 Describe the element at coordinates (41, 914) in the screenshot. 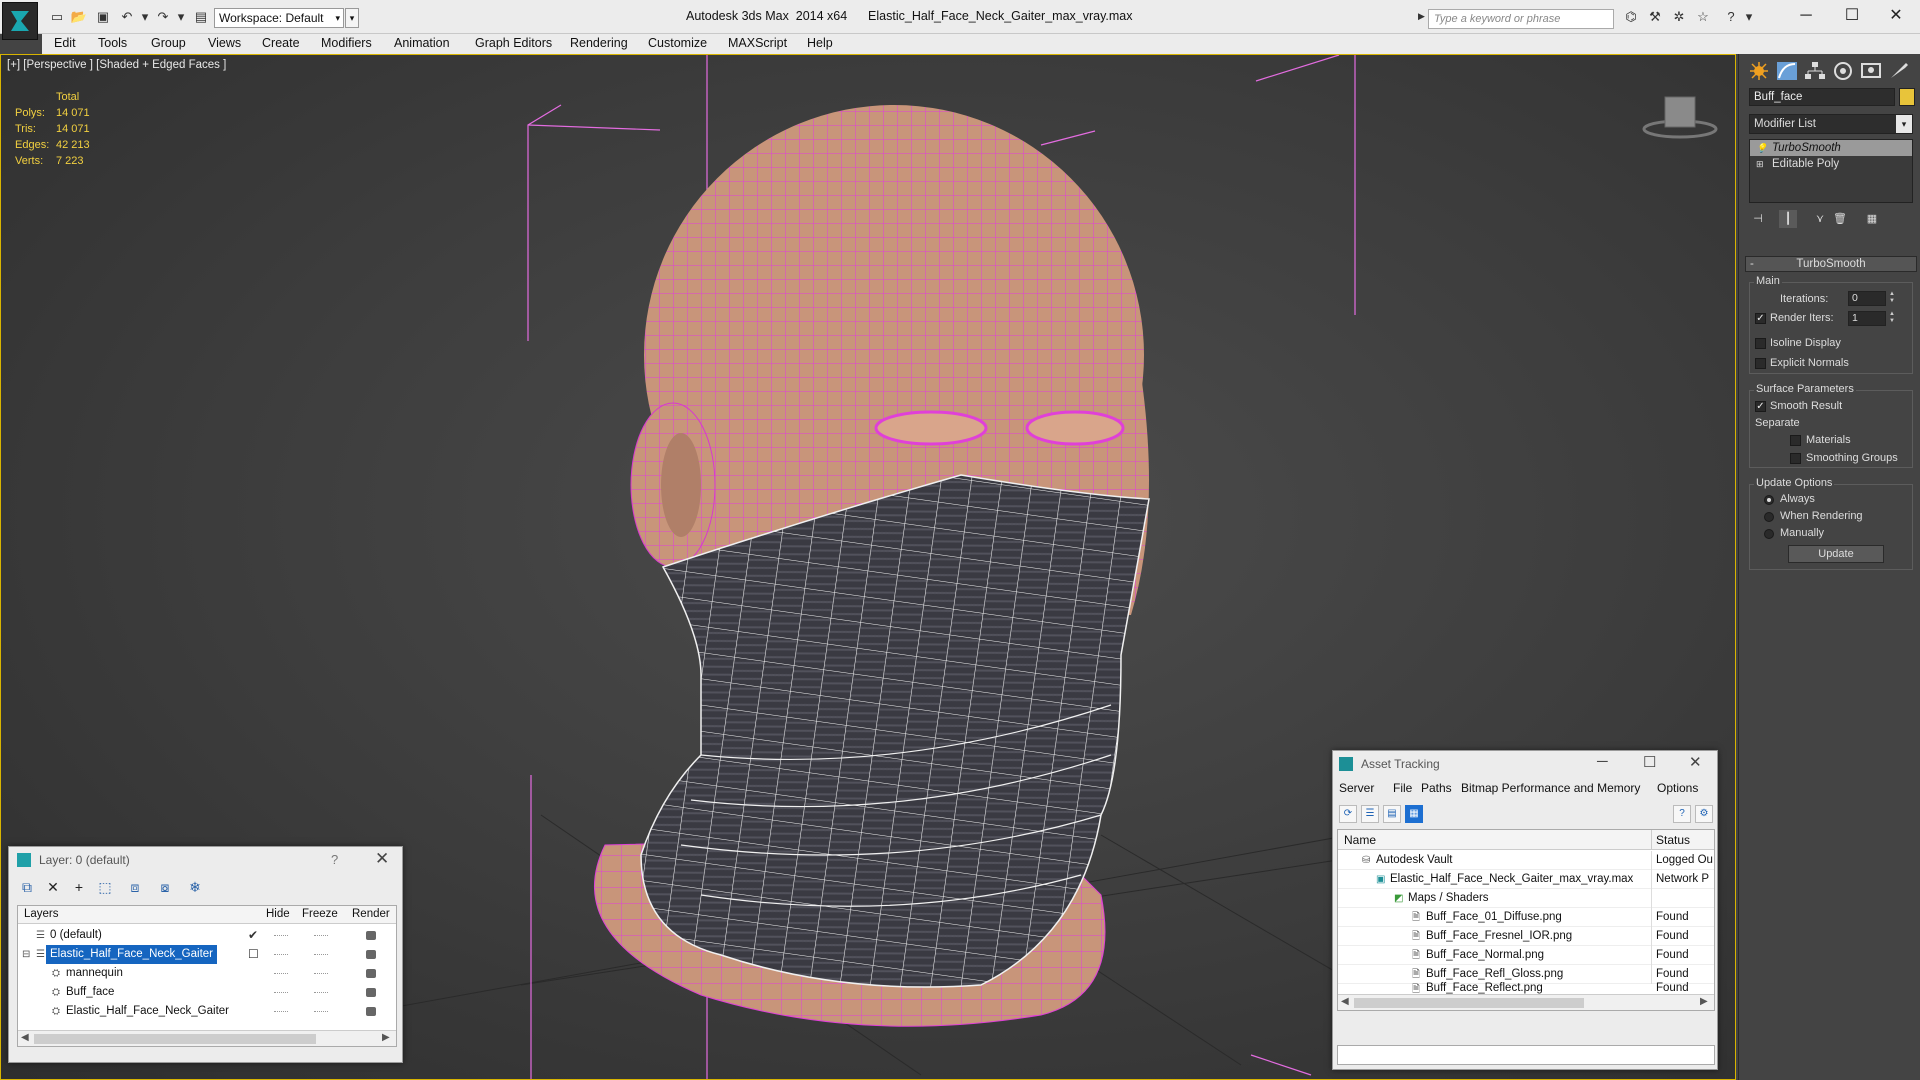

I see `column-header-layers: Layers` at that location.